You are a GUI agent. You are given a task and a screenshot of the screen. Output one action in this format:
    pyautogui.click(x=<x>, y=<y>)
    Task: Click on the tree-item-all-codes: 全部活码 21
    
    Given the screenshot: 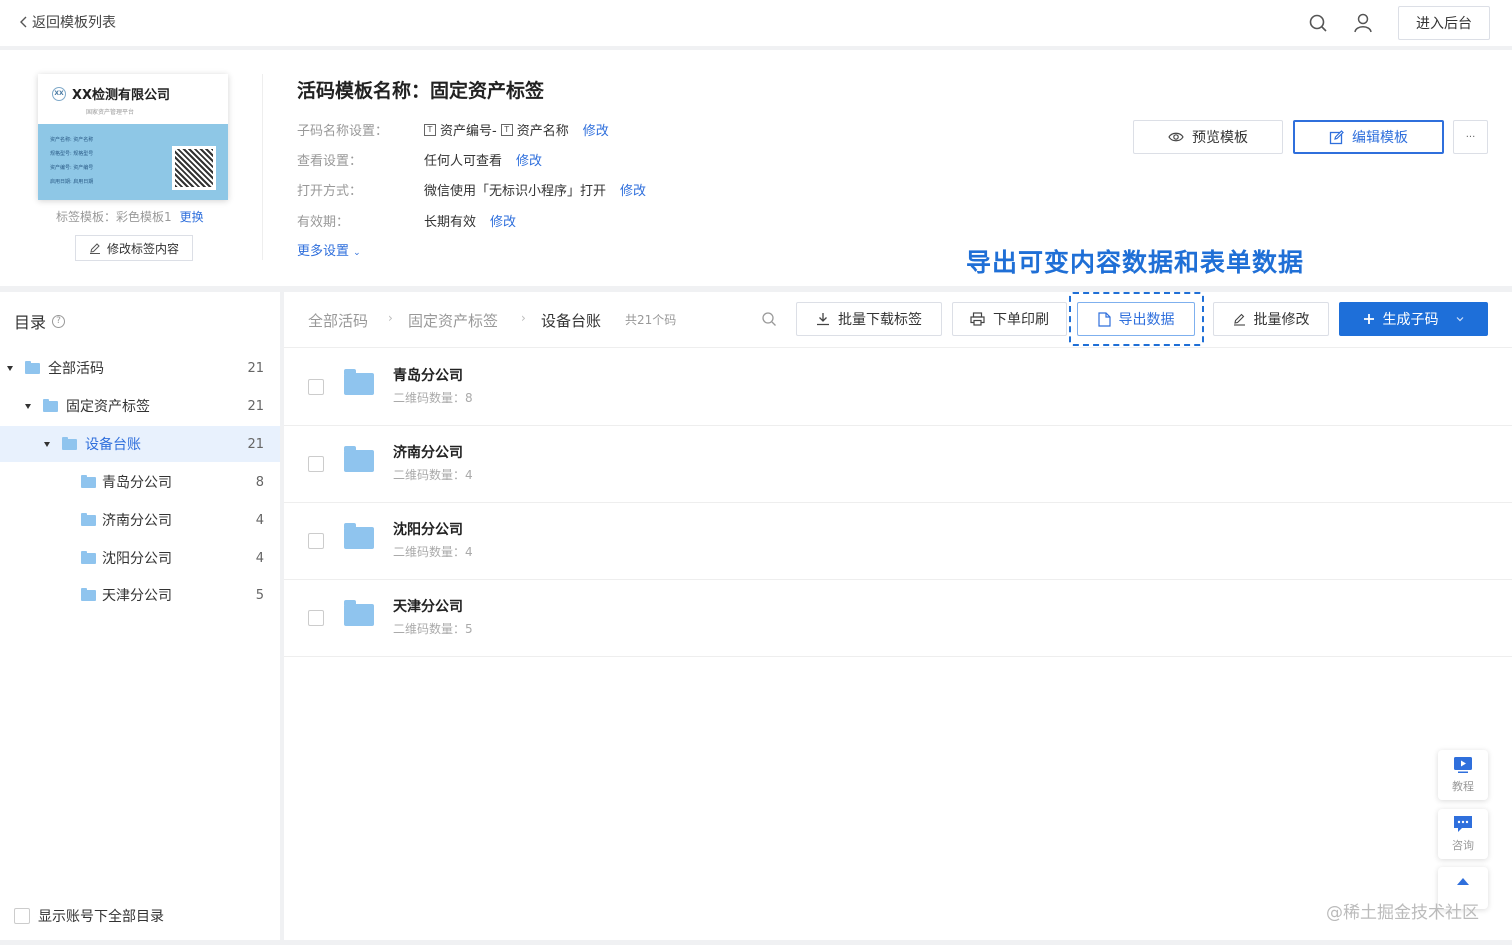 What is the action you would take?
    pyautogui.click(x=140, y=368)
    